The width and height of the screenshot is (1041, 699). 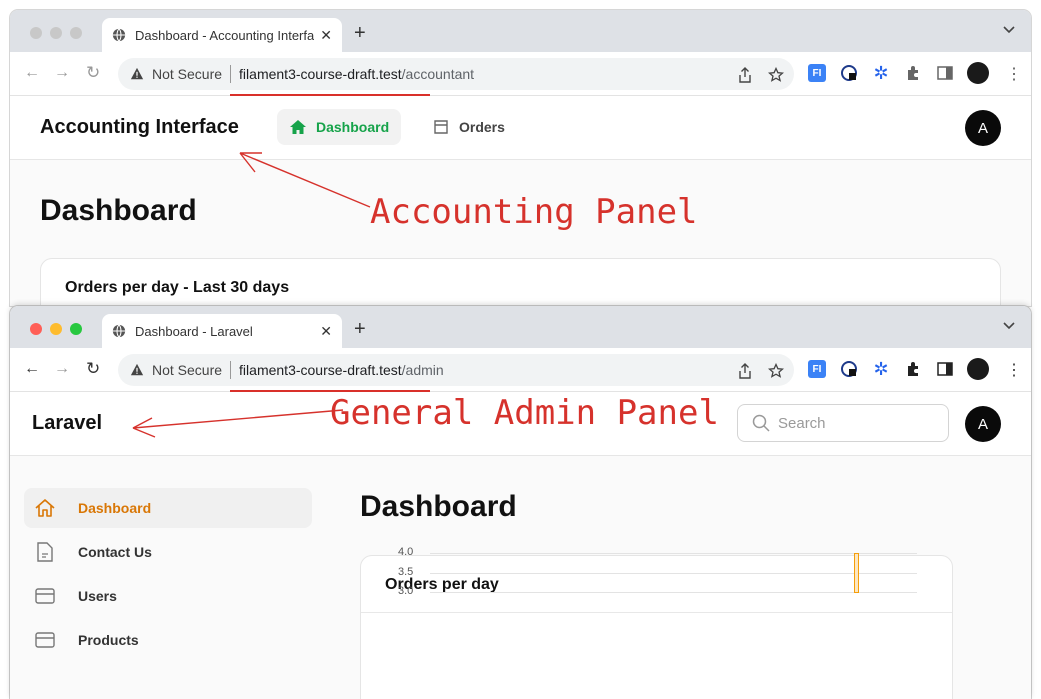 I want to click on arrow-to-laravel-brand, so click(x=238, y=423).